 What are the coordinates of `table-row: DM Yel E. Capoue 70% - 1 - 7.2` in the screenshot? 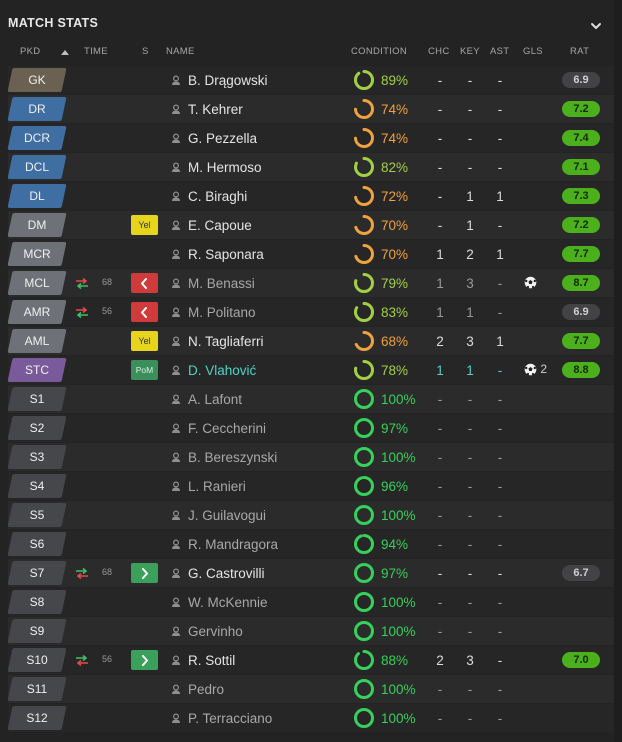 It's located at (310, 225).